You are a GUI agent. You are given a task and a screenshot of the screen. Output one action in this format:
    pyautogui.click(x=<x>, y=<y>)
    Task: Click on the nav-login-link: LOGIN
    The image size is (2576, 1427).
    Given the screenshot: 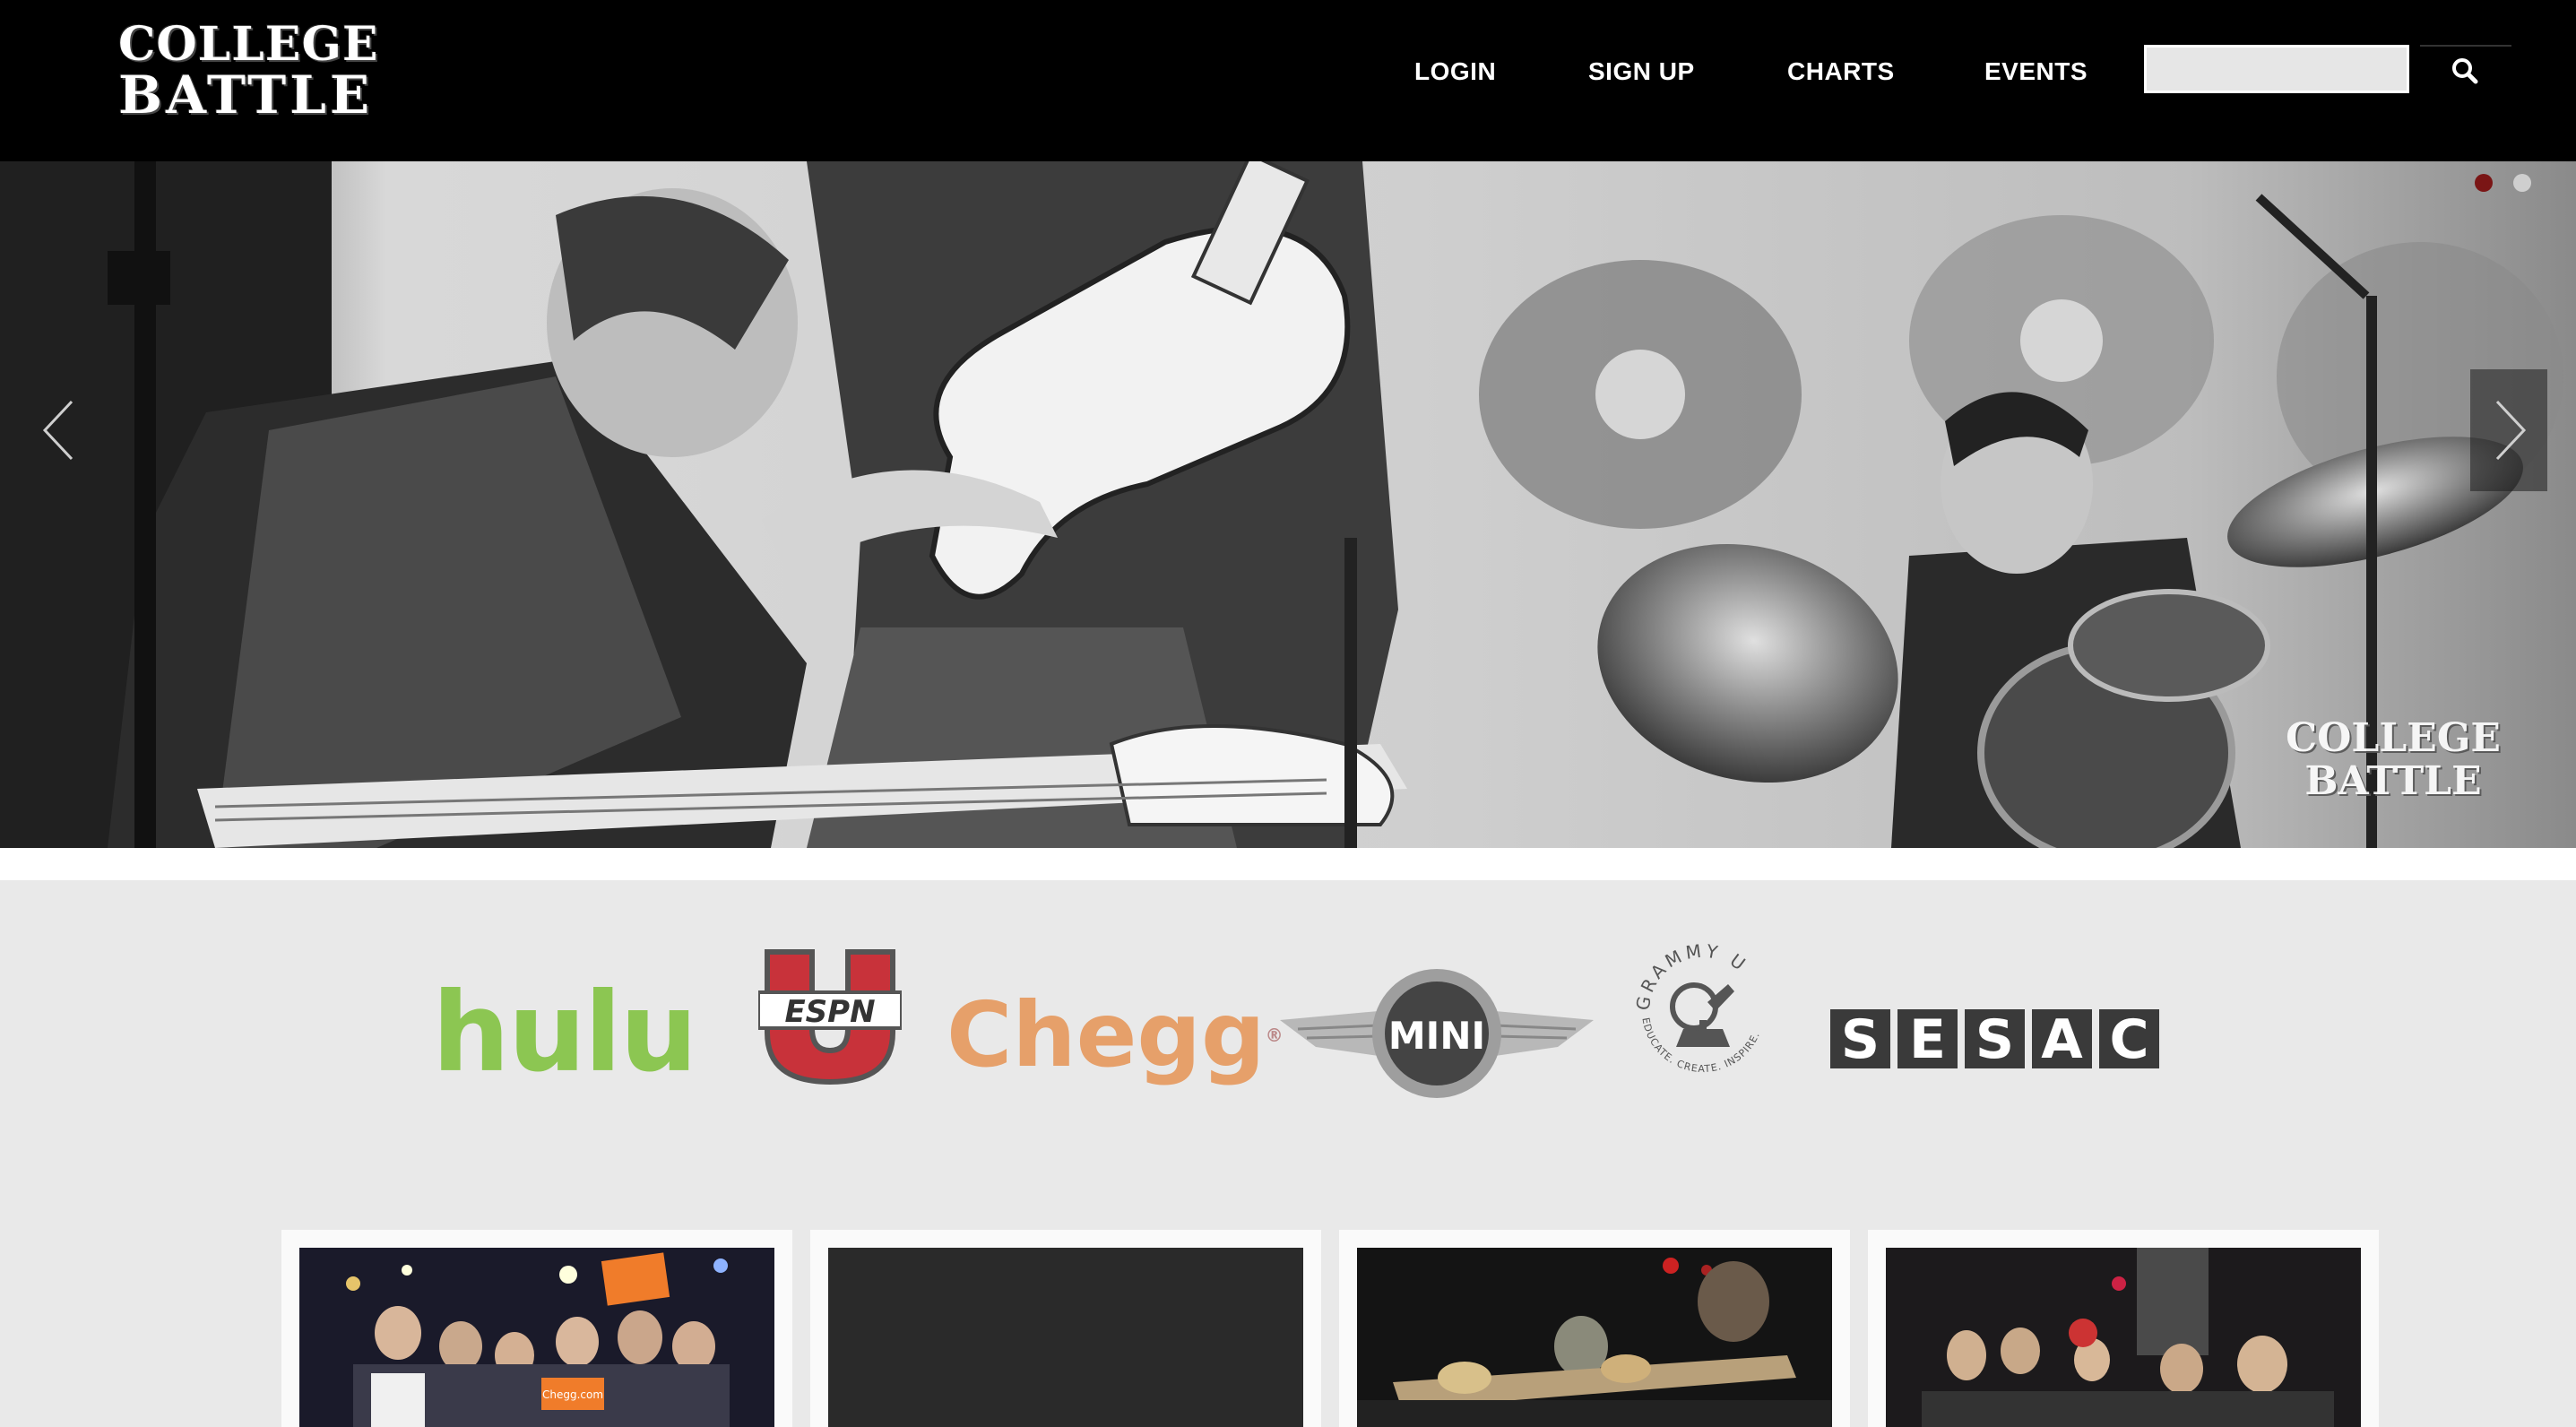 What is the action you would take?
    pyautogui.click(x=1455, y=72)
    